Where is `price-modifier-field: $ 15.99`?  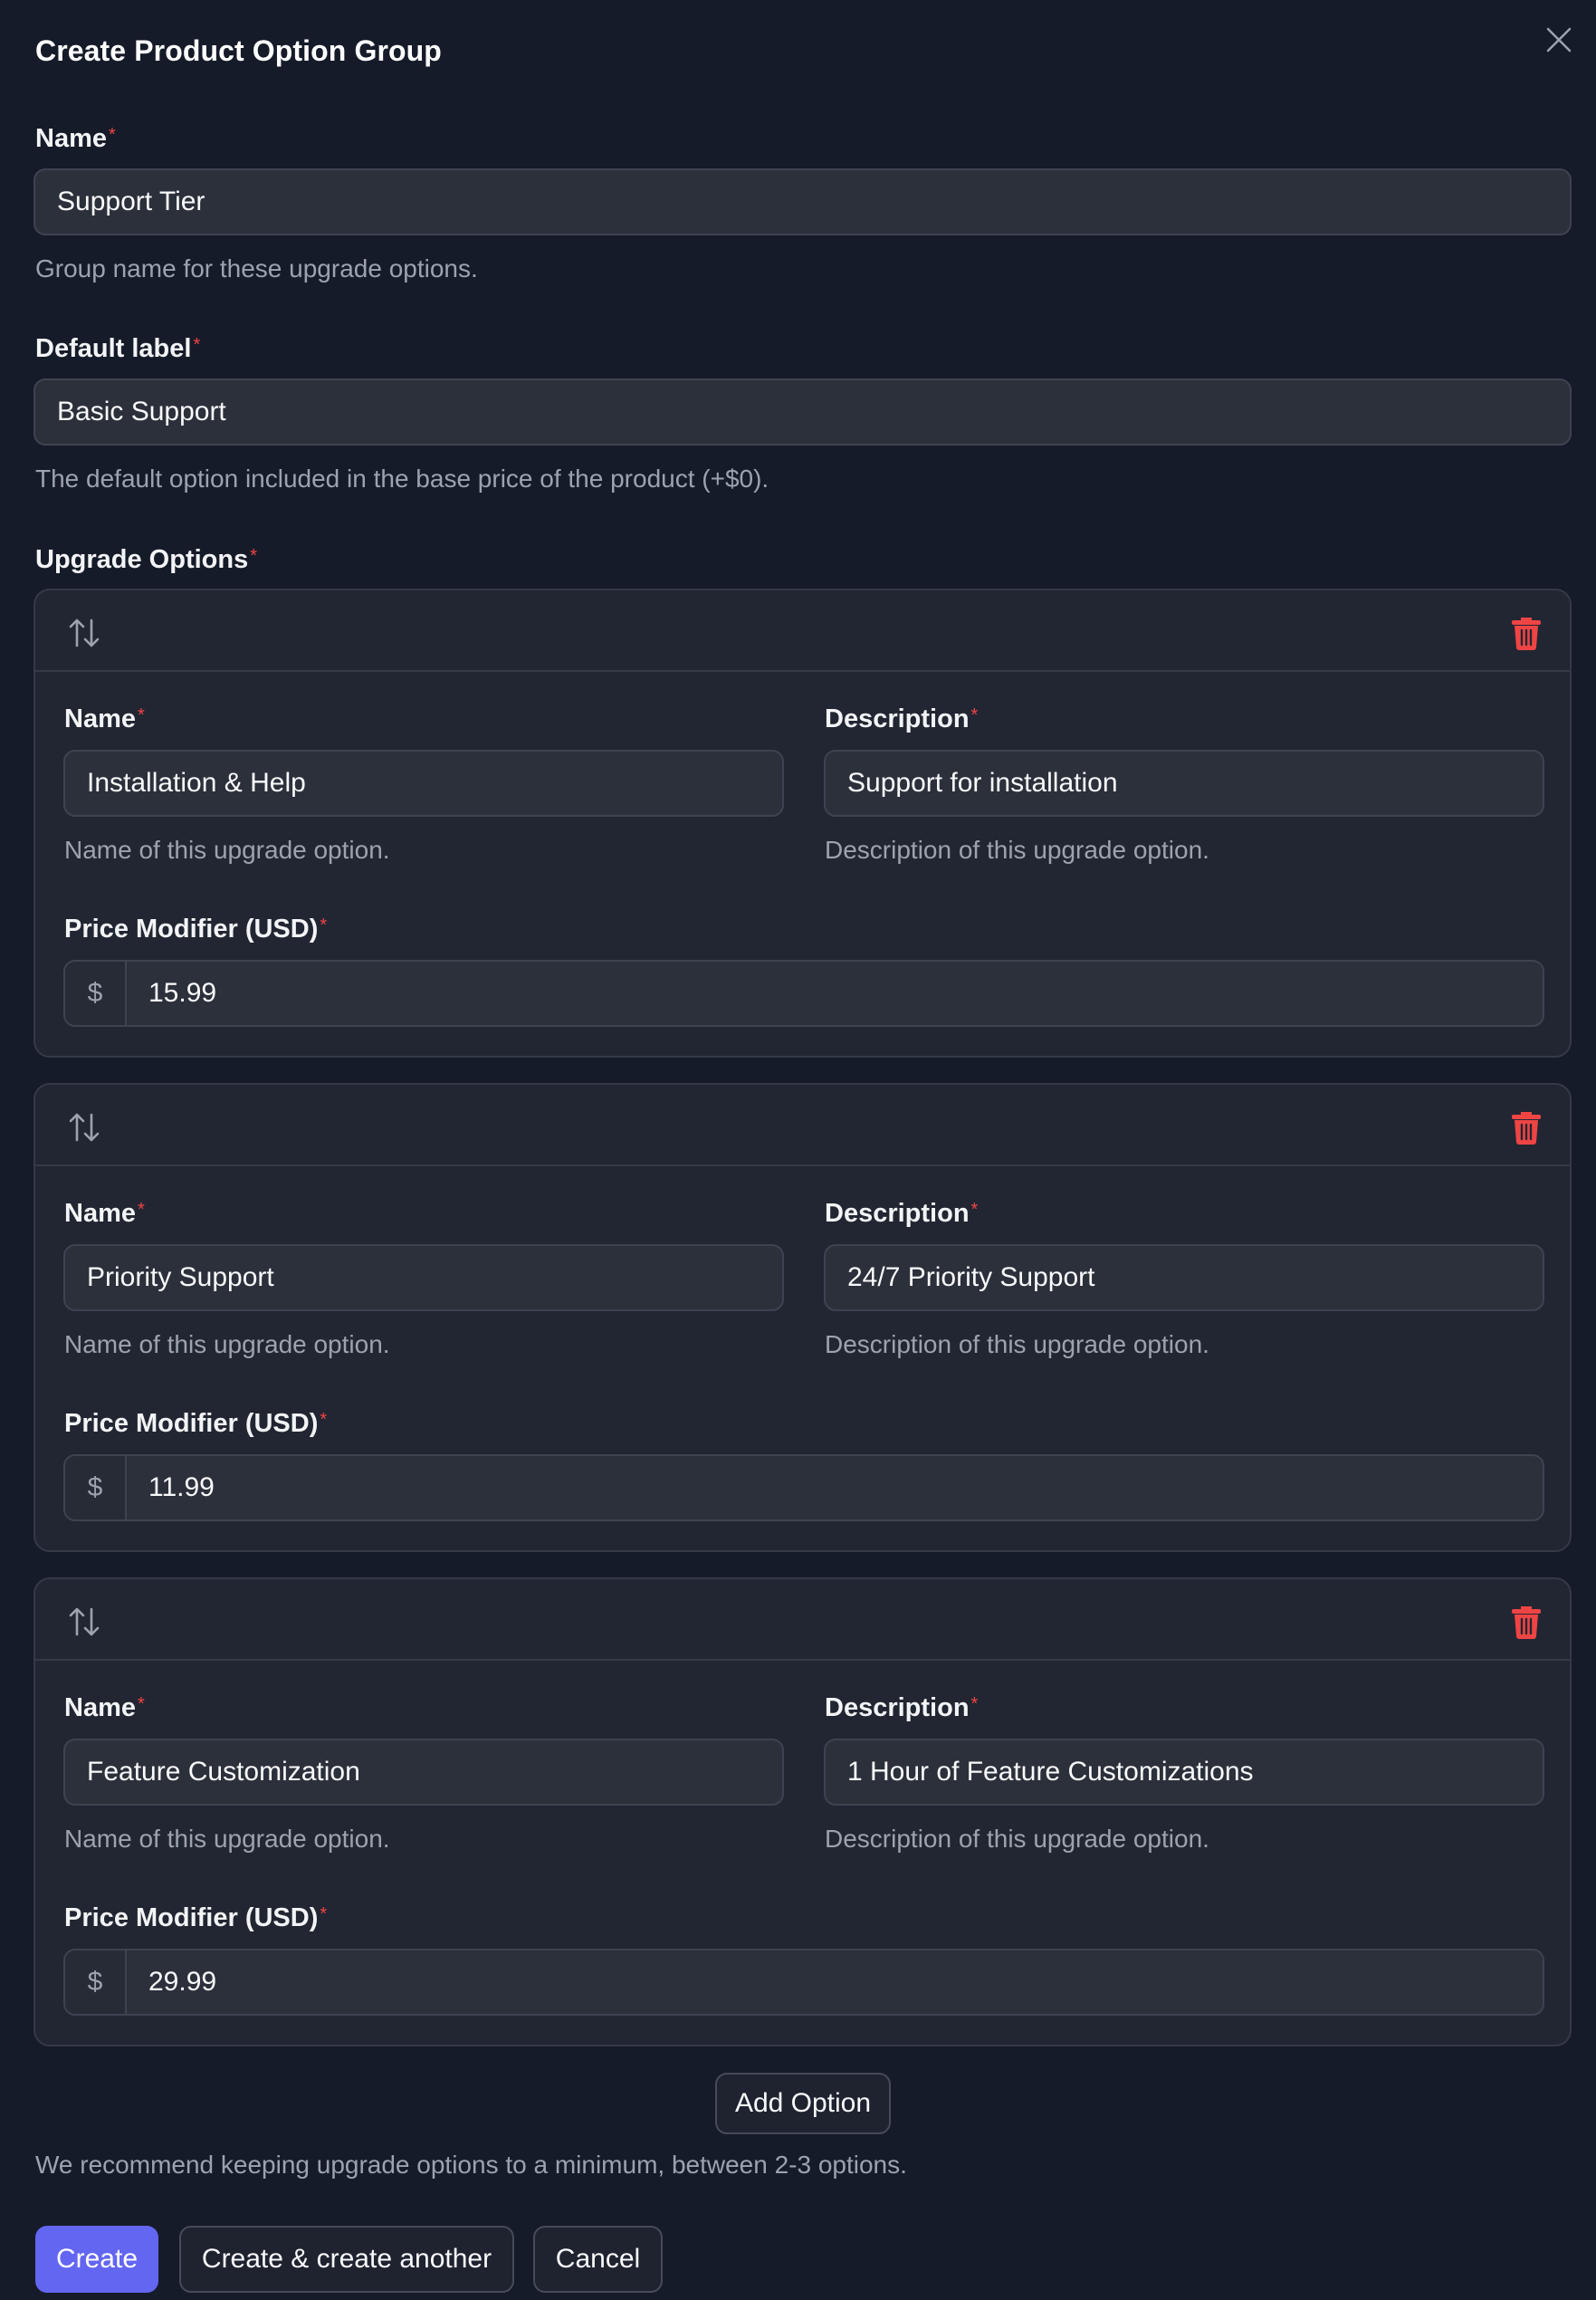
price-modifier-field: $ 15.99 is located at coordinates (803, 994).